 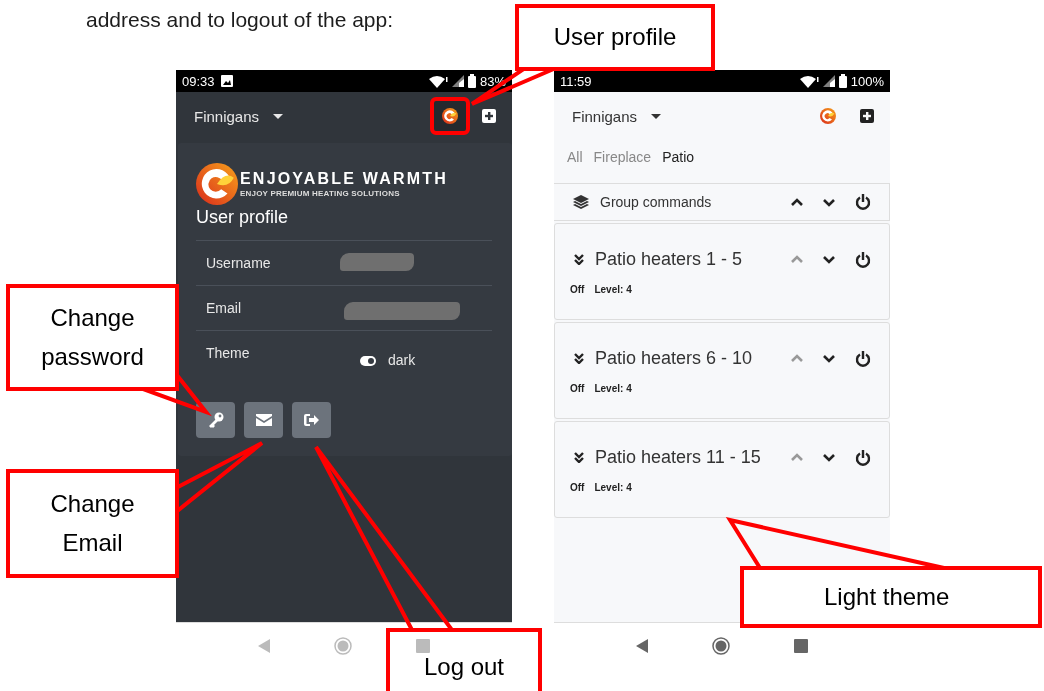 What do you see at coordinates (92, 337) in the screenshot?
I see `callout: Change password` at bounding box center [92, 337].